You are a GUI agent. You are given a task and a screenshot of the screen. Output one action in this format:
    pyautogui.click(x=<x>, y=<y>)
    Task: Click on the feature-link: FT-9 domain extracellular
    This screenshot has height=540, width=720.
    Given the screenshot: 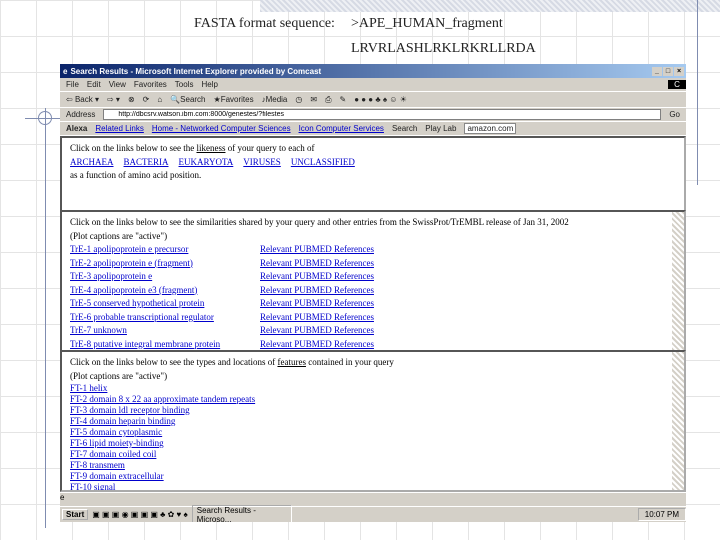 What is the action you would take?
    pyautogui.click(x=117, y=476)
    